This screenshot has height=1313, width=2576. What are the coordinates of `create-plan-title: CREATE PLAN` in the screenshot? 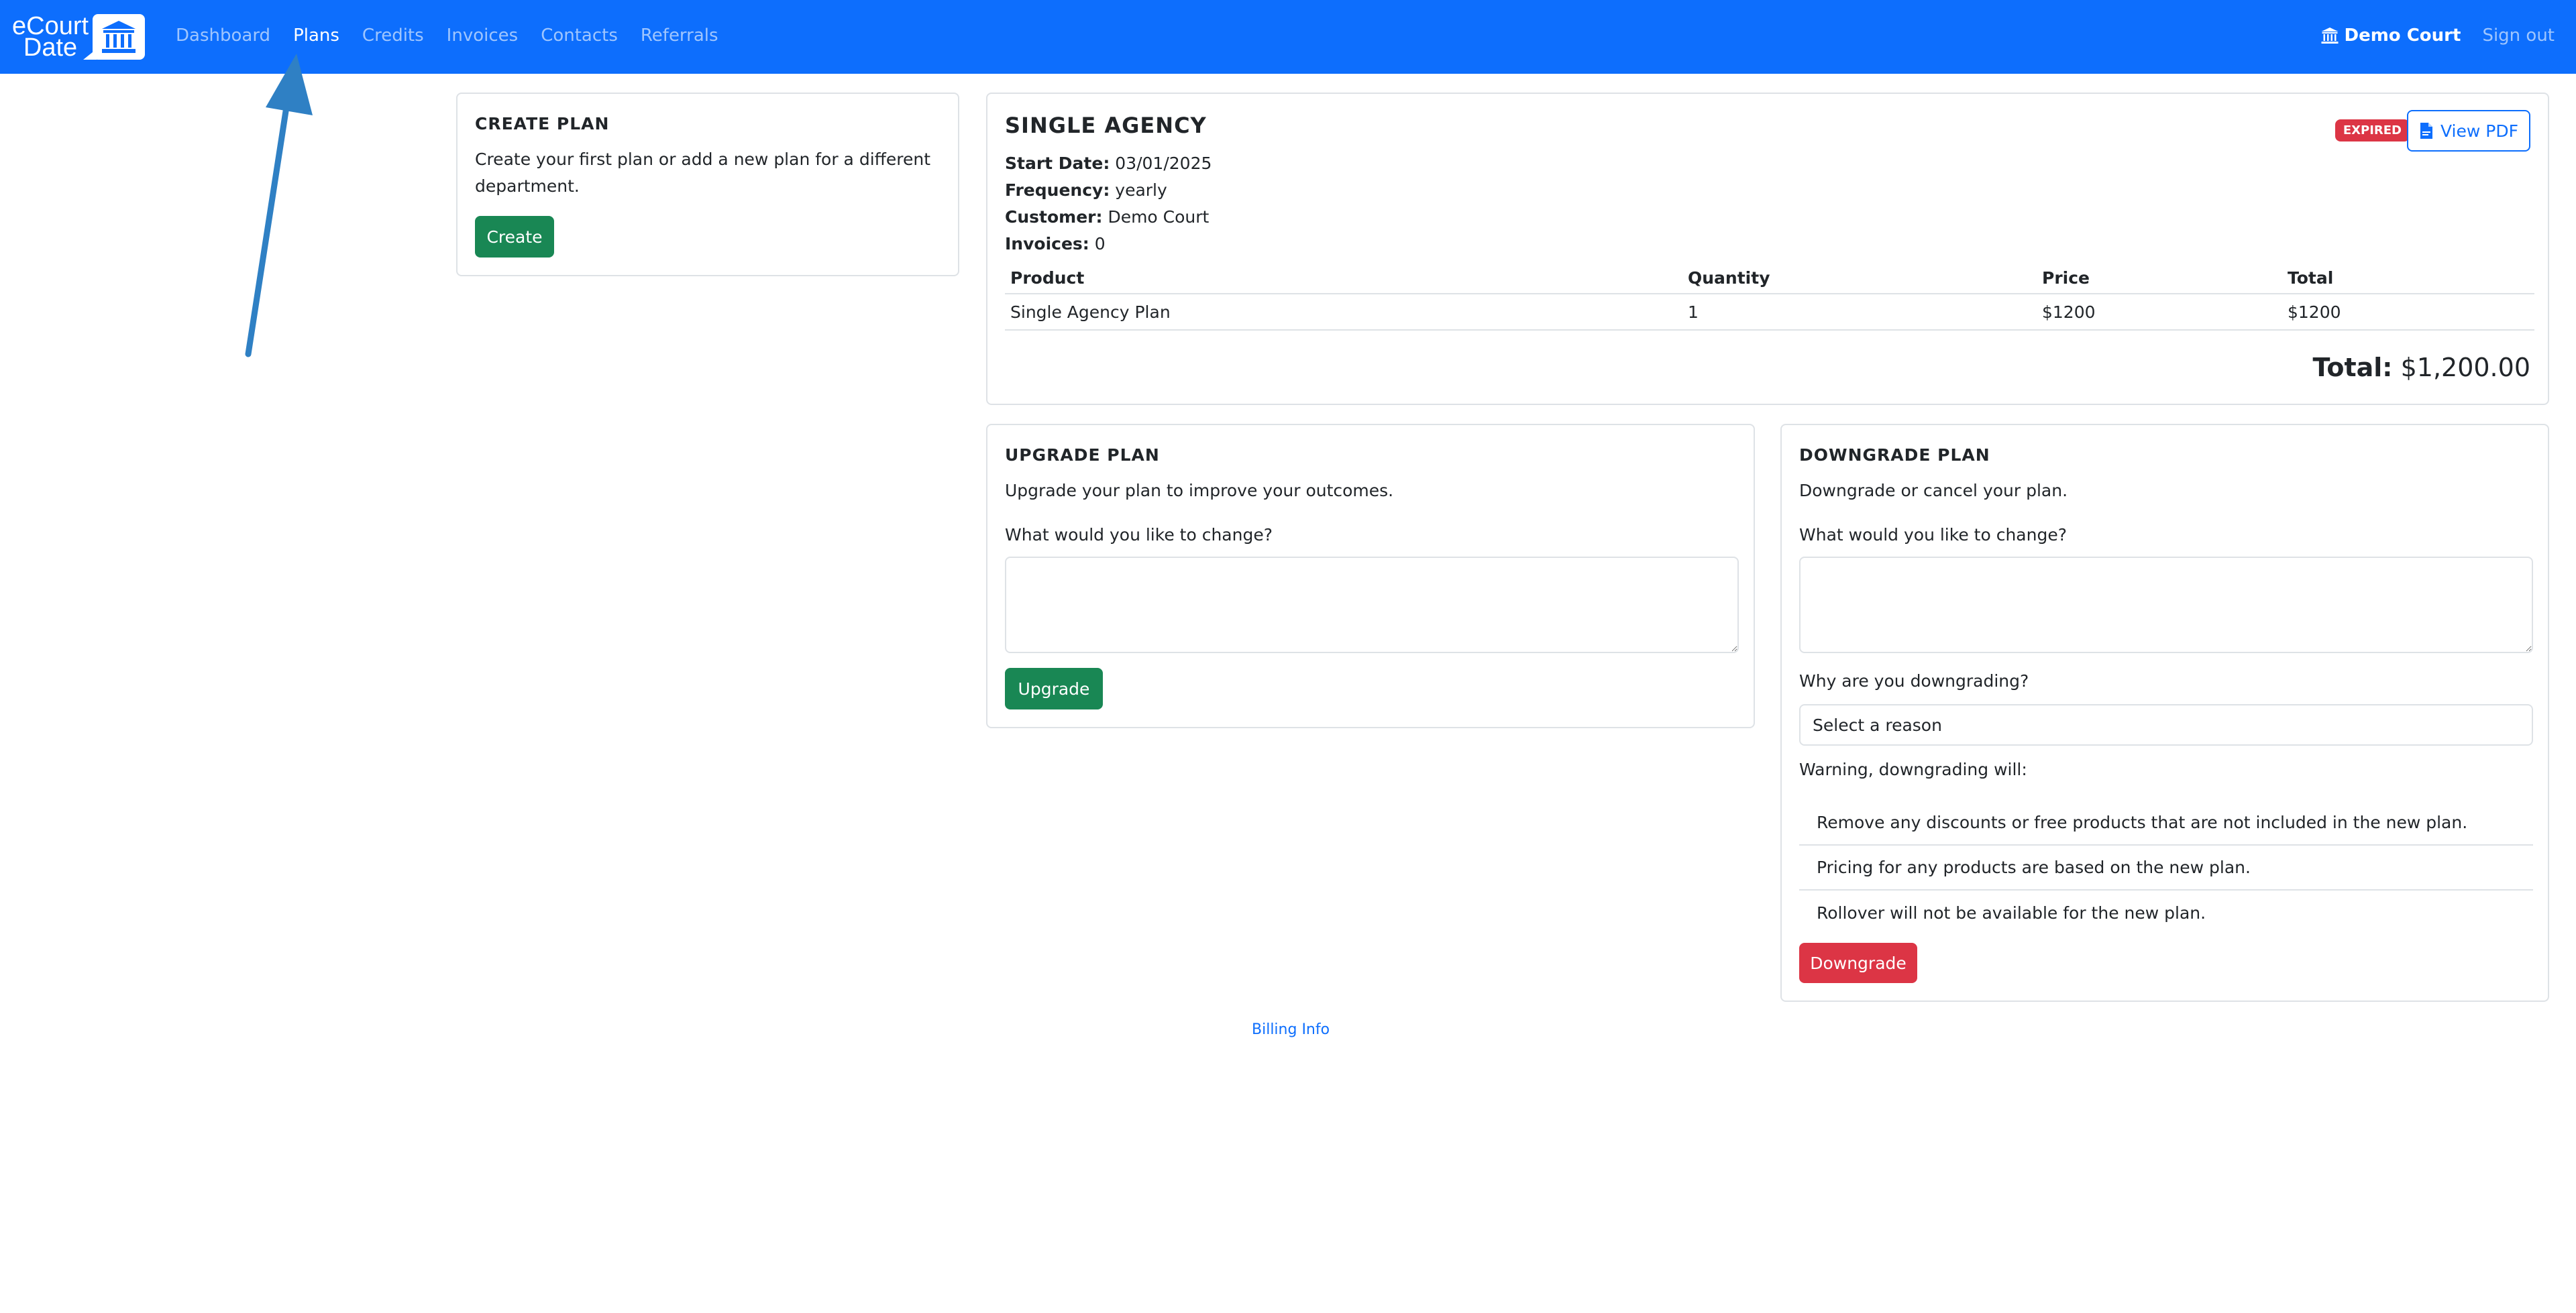 It's located at (542, 124).